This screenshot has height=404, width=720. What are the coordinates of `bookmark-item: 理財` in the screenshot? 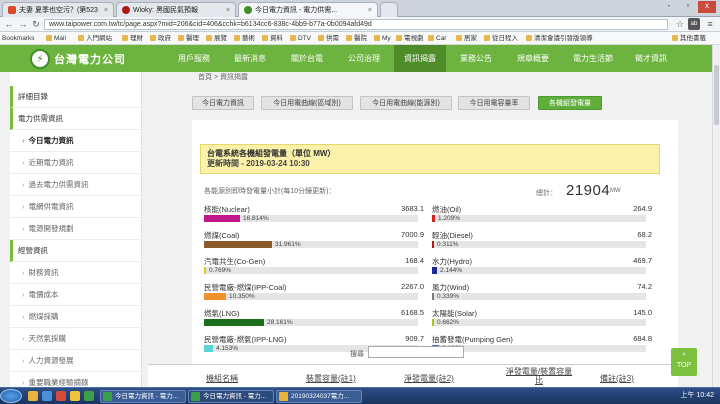 It's located at (132, 38).